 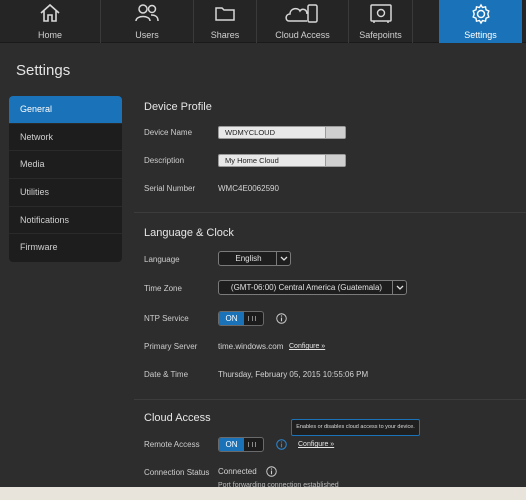 What do you see at coordinates (65, 138) in the screenshot?
I see `sidebar-item-network: Network` at bounding box center [65, 138].